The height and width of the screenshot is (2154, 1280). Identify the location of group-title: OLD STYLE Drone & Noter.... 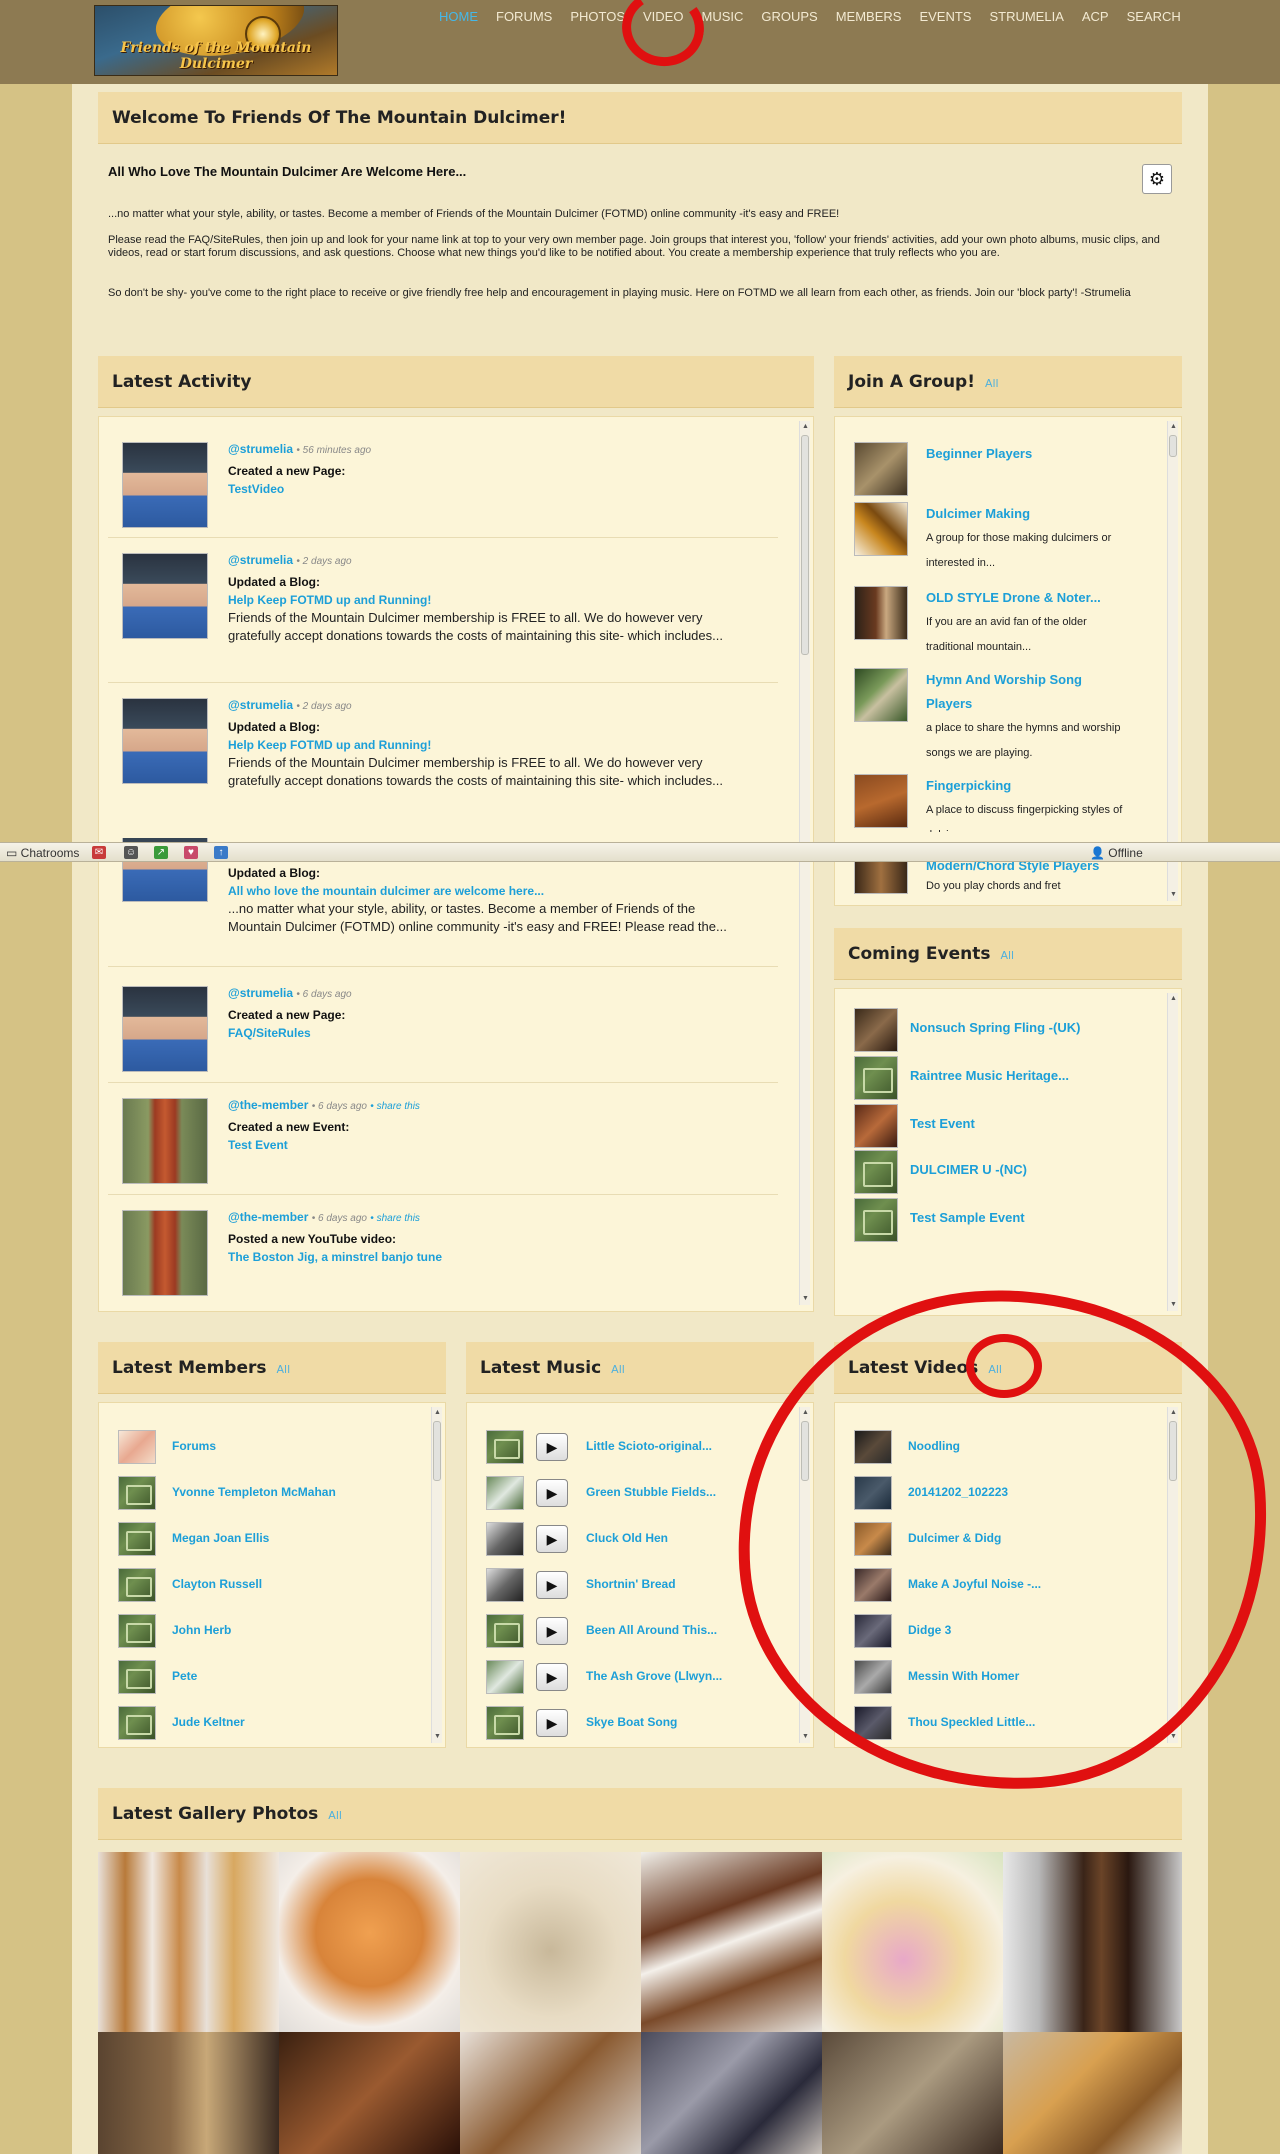
(1026, 598).